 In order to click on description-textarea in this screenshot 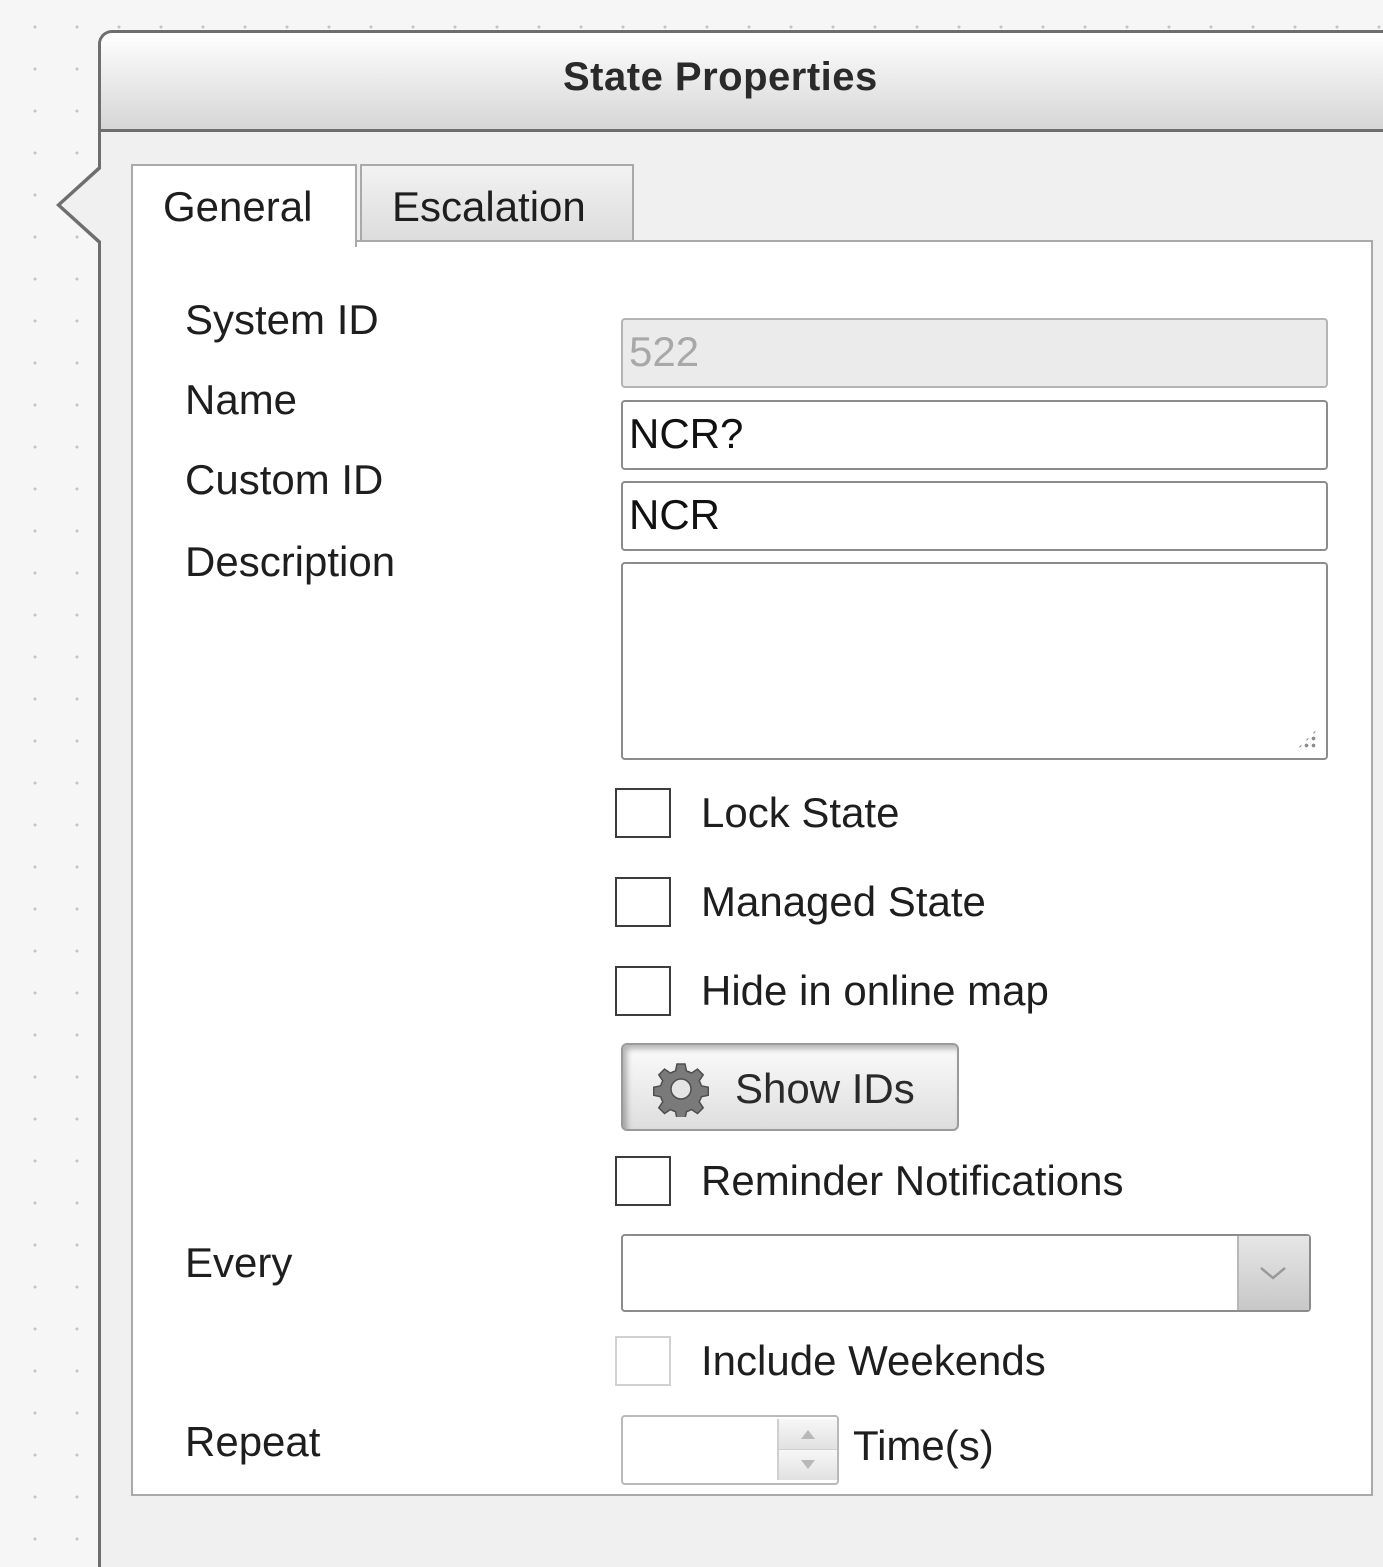, I will do `click(974, 661)`.